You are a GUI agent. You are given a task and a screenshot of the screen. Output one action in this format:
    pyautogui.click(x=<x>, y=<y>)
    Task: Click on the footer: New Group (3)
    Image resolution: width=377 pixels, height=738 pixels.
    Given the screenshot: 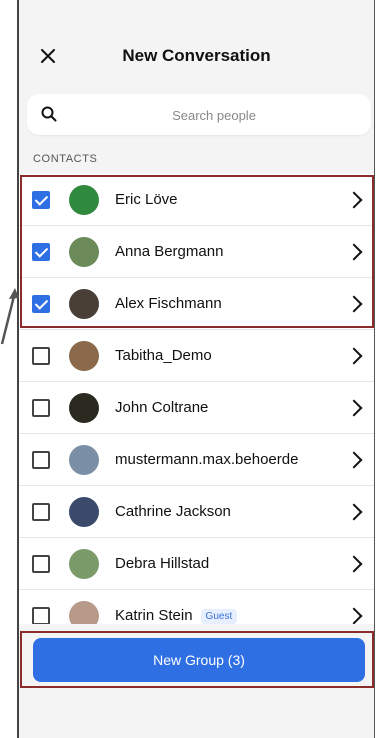 What is the action you would take?
    pyautogui.click(x=196, y=681)
    